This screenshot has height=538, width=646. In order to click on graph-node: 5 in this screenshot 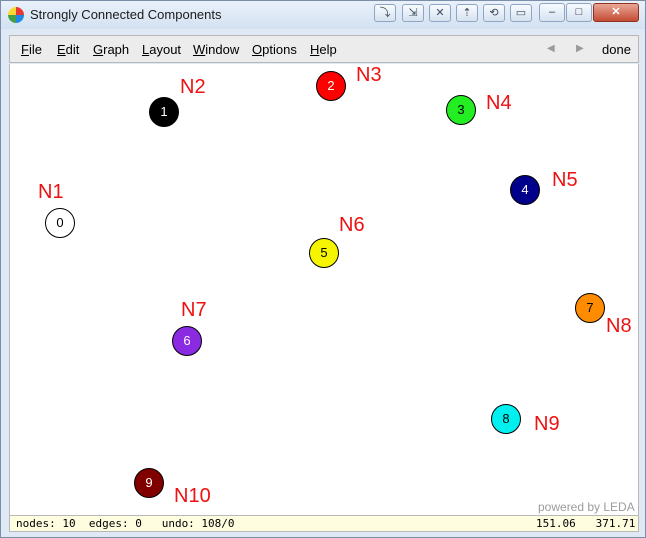, I will do `click(324, 253)`.